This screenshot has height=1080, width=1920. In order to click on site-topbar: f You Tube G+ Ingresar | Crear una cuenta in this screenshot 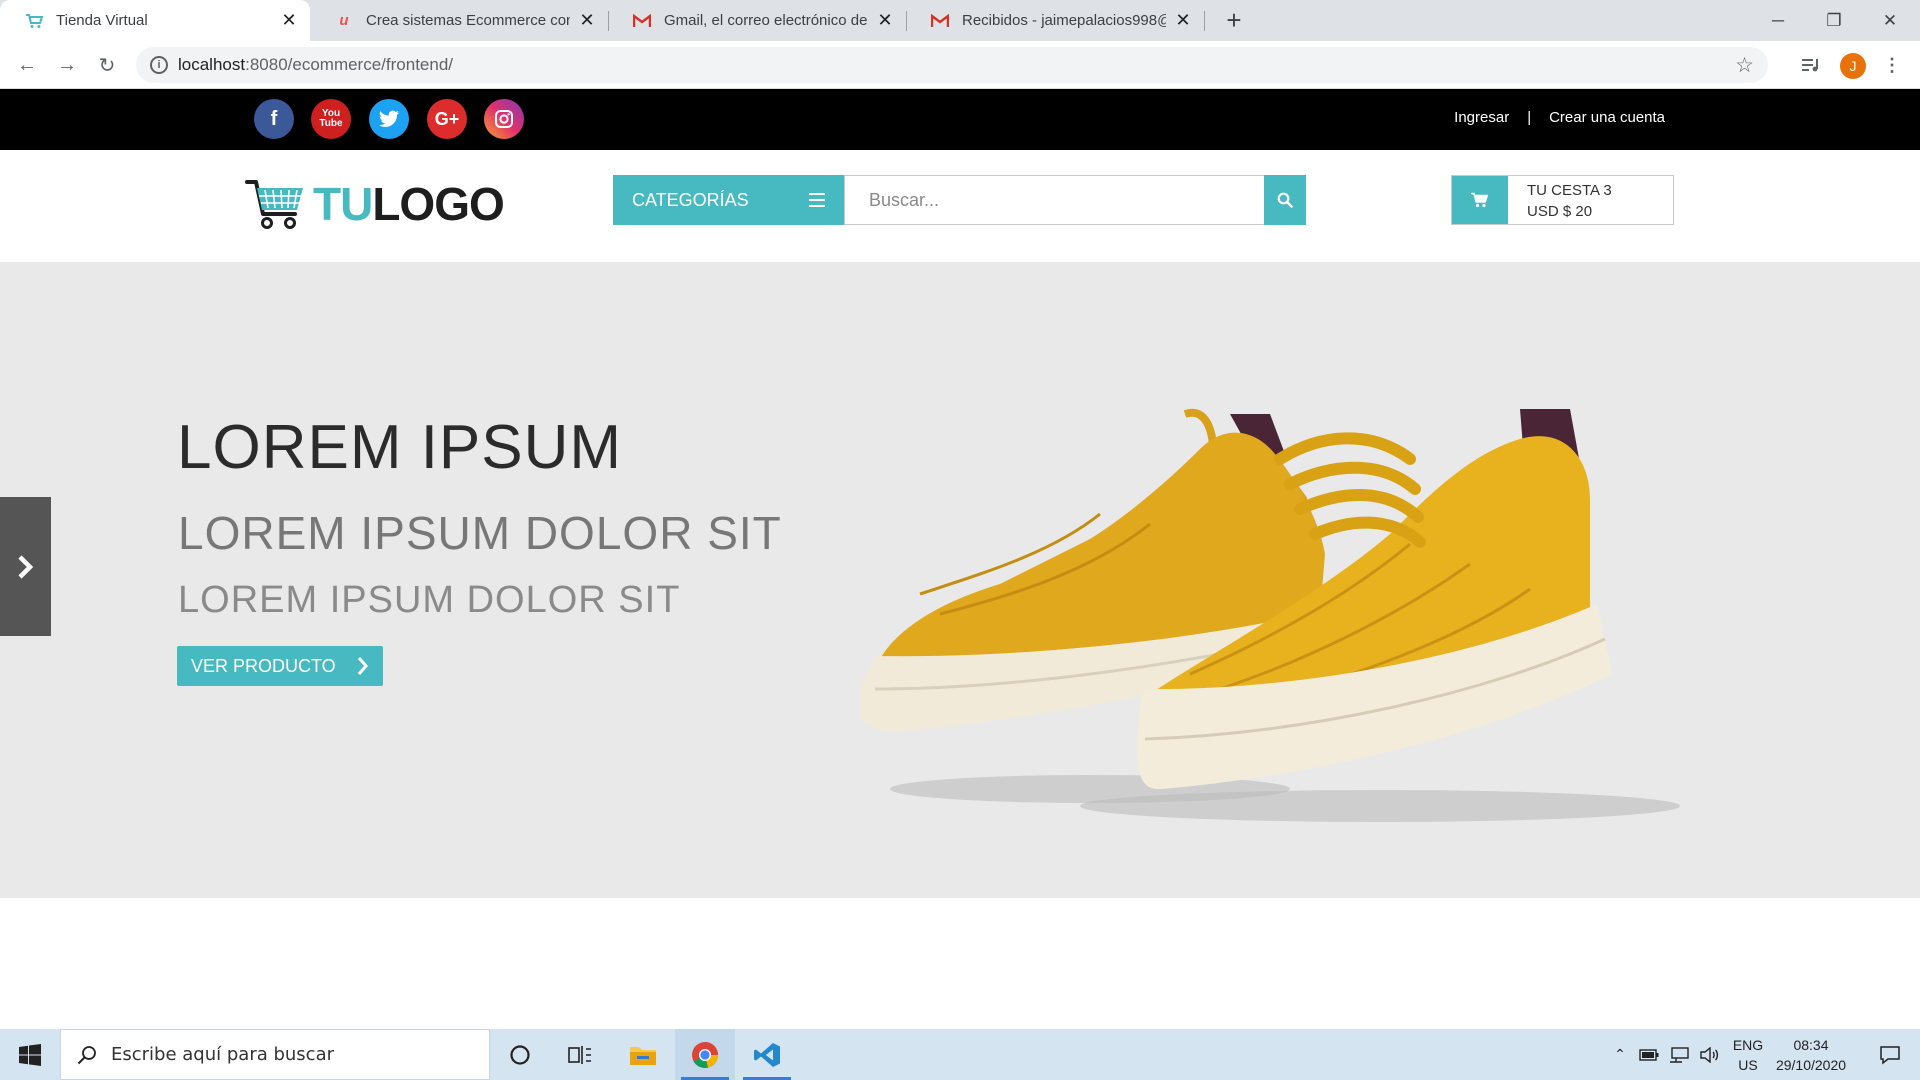, I will do `click(960, 119)`.